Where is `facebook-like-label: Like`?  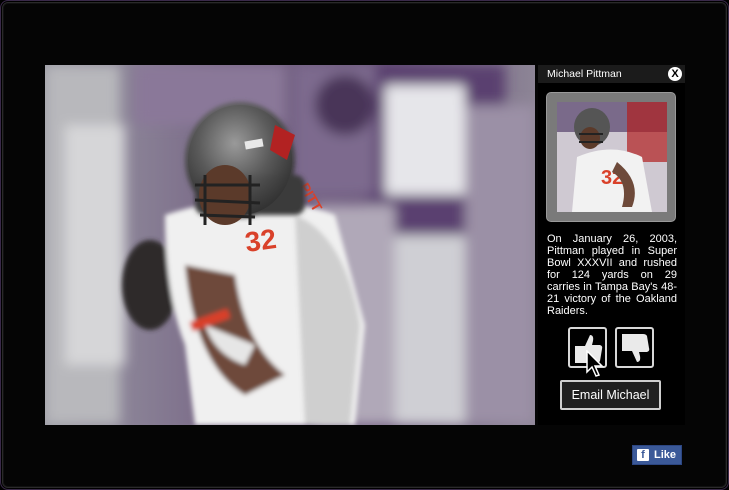 facebook-like-label: Like is located at coordinates (665, 455).